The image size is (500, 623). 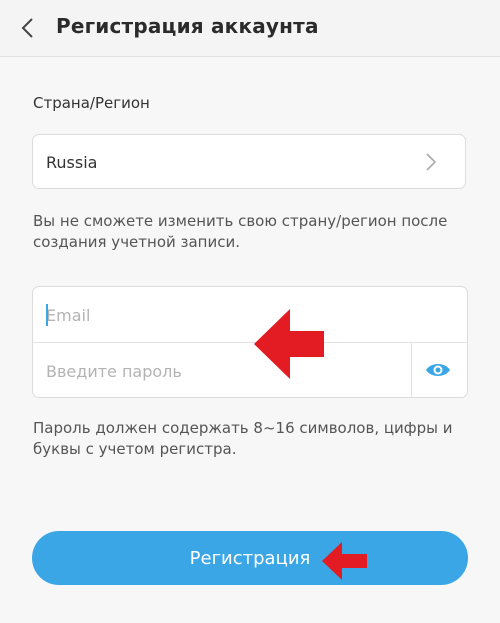 What do you see at coordinates (246, 315) in the screenshot?
I see `email-input` at bounding box center [246, 315].